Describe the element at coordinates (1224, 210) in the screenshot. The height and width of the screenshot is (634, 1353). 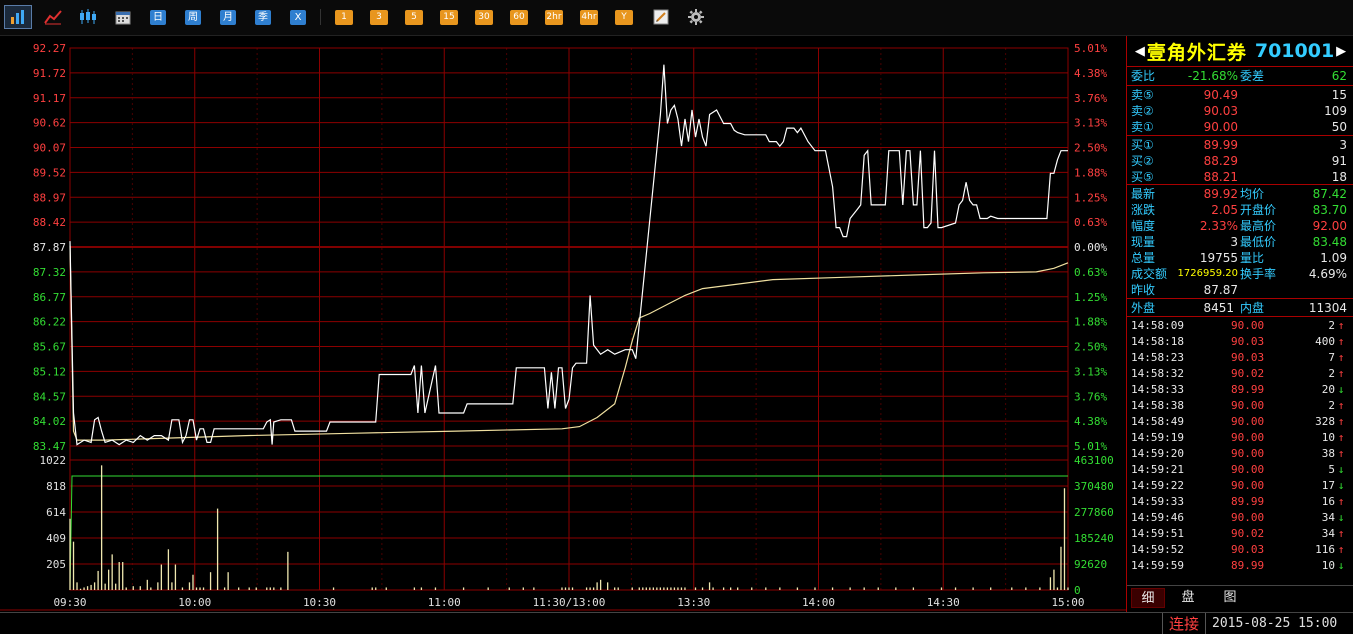
I see `row-value: 2.05` at that location.